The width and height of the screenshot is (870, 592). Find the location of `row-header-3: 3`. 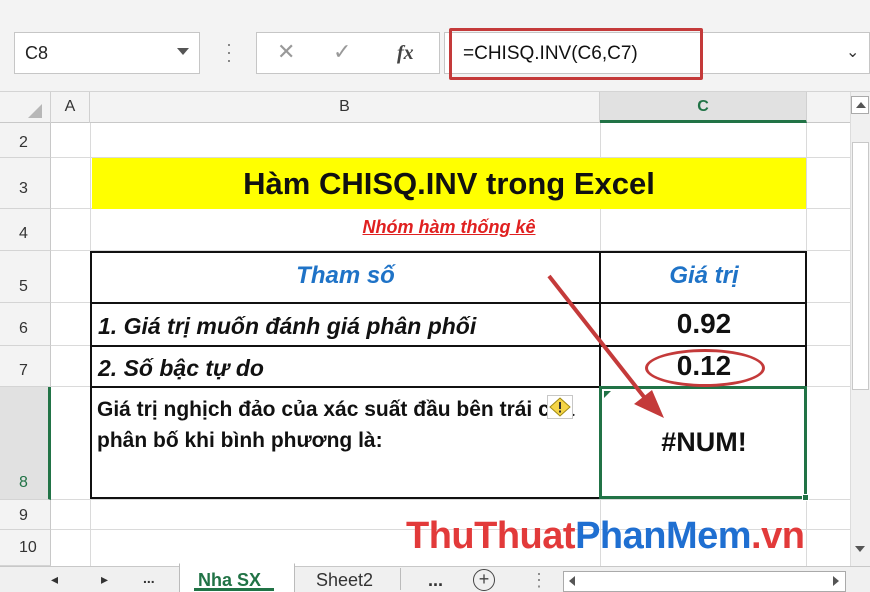

row-header-3: 3 is located at coordinates (25, 183).